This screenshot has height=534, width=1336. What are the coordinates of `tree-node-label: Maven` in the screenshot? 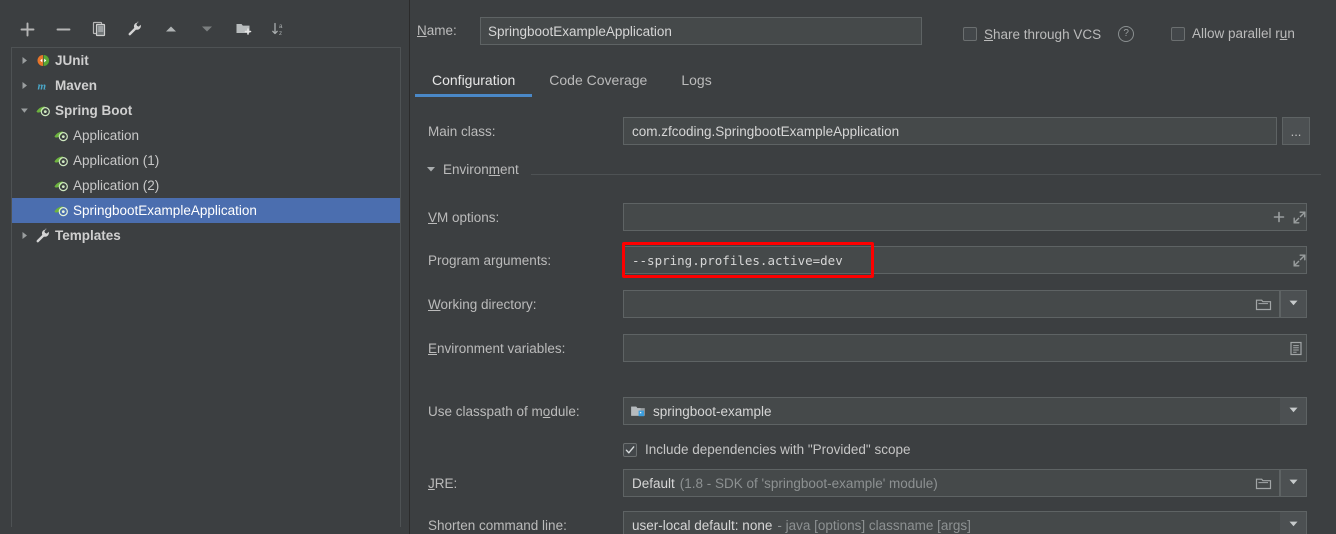 It's located at (76, 85).